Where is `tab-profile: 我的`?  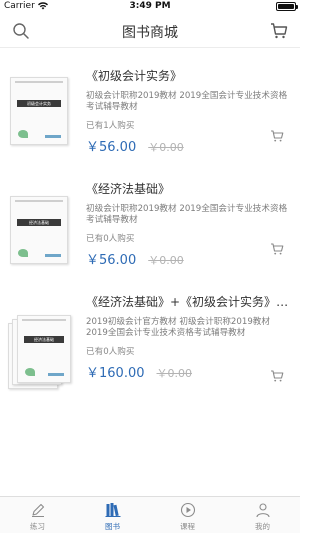 tab-profile: 我的 is located at coordinates (262, 515).